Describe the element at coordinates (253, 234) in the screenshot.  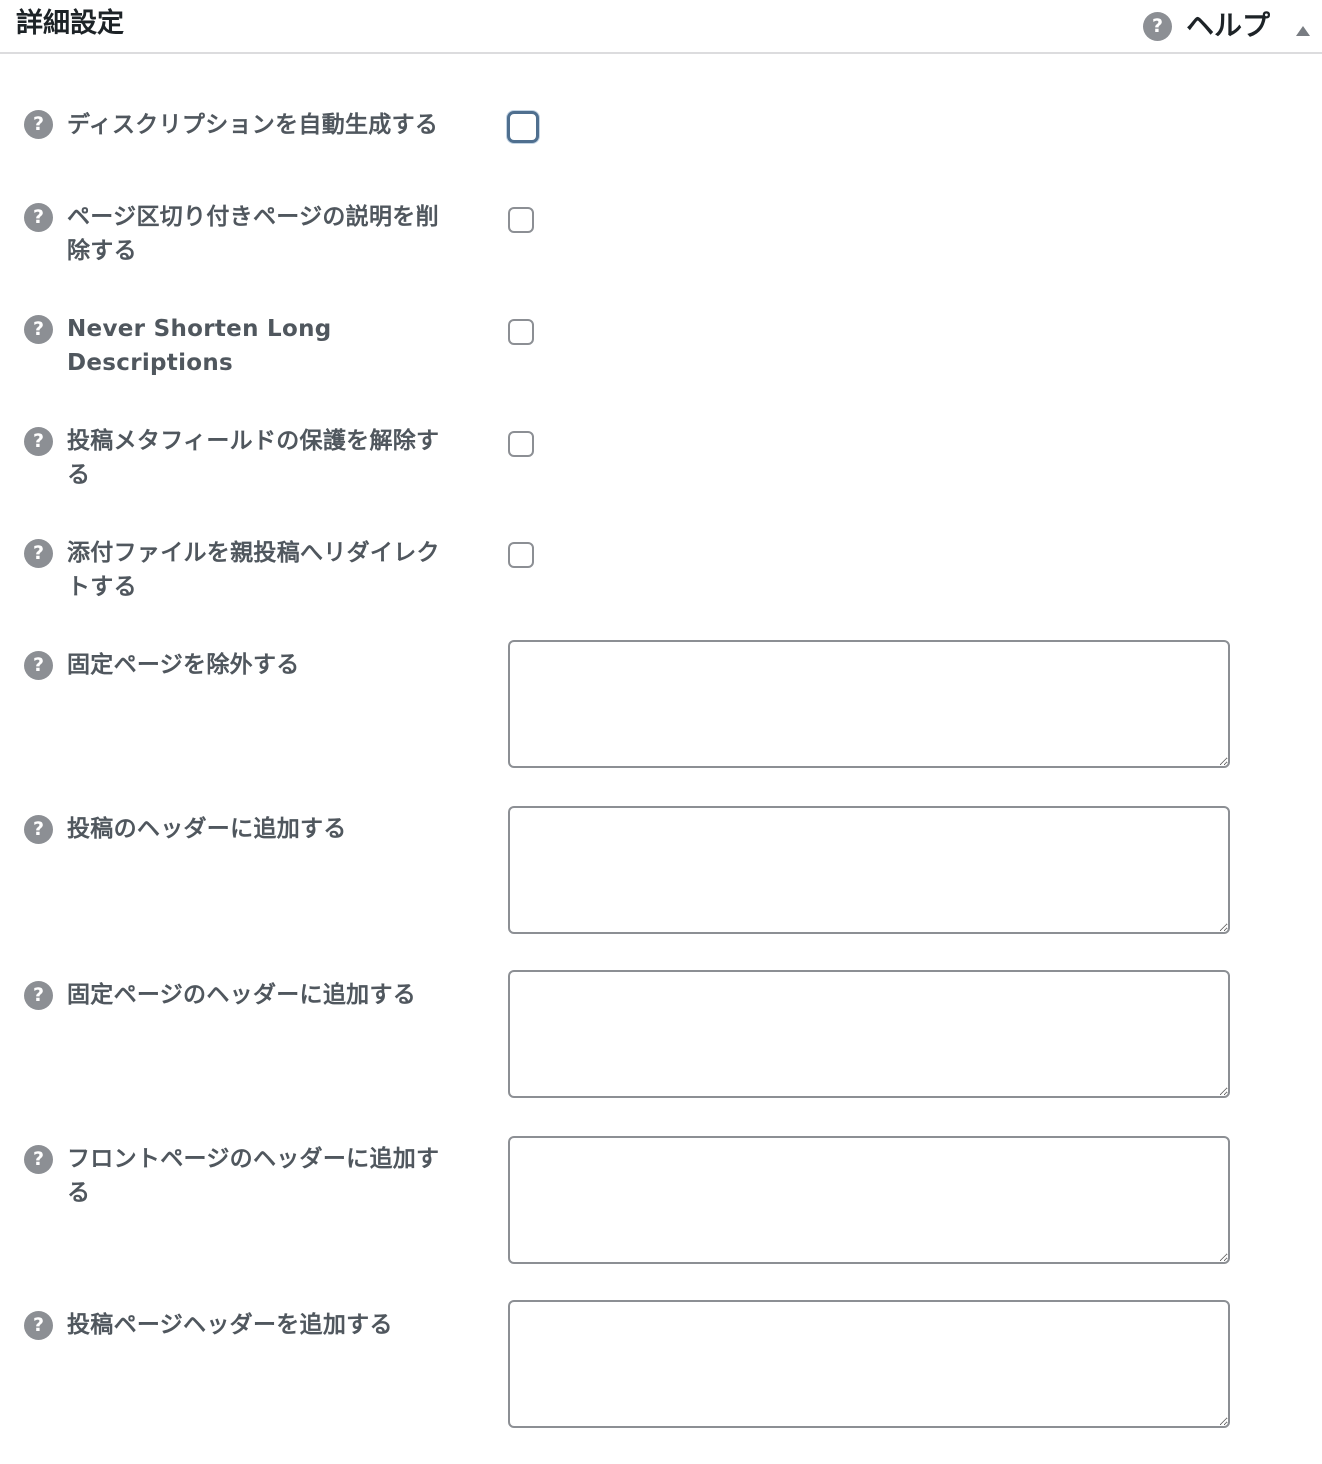
I see `setting-label: ページ区切り付きページの説明を削除する` at that location.